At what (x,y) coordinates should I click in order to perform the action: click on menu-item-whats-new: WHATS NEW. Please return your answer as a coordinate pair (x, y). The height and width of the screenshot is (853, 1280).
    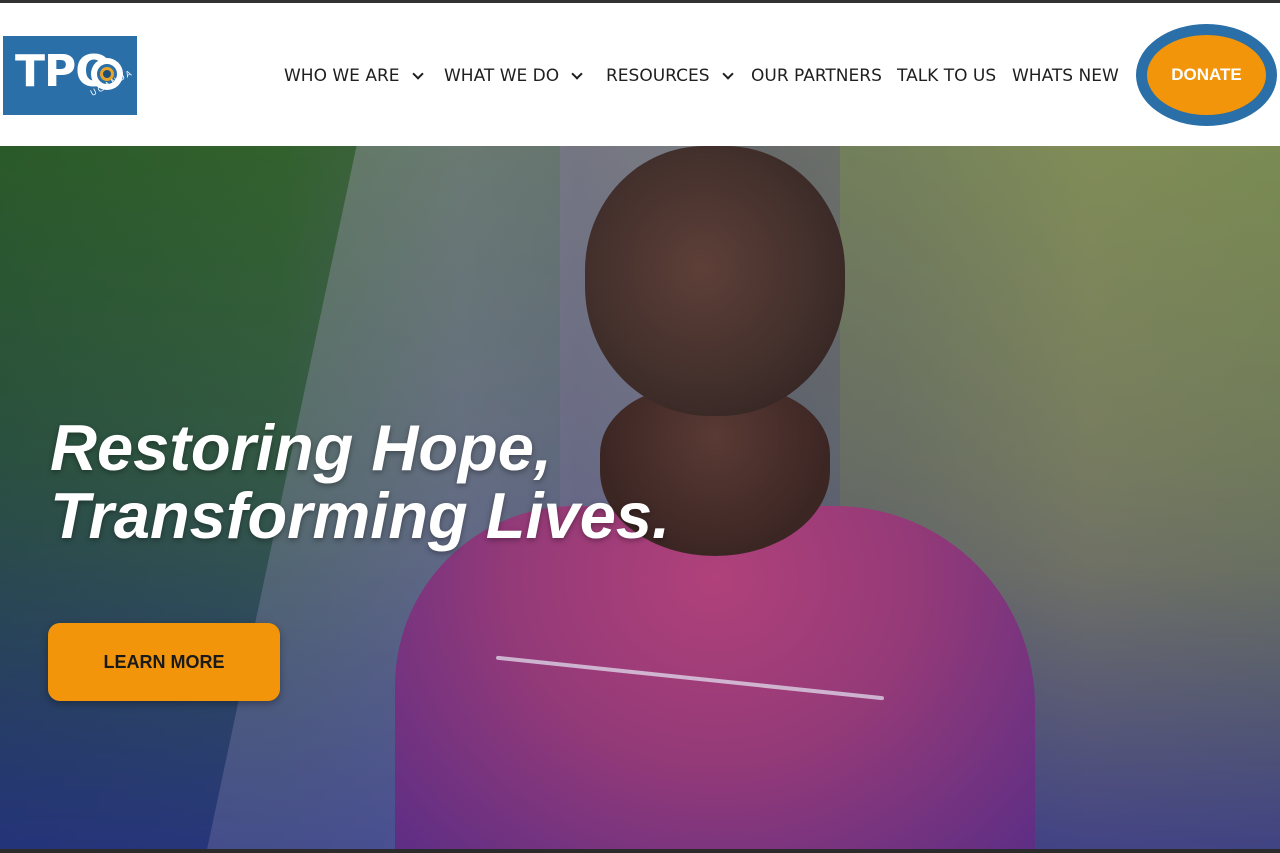
    Looking at the image, I should click on (1065, 76).